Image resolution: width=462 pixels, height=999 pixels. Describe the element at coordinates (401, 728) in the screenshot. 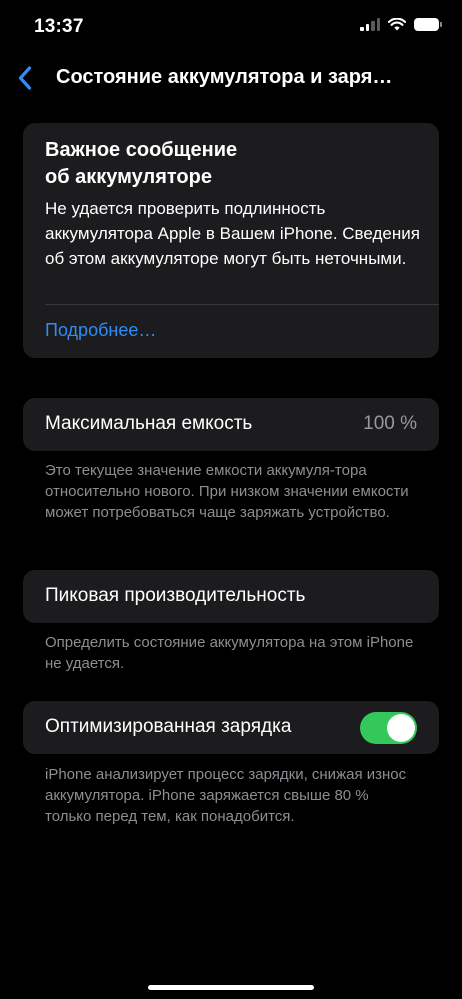

I see `toggle-knob` at that location.